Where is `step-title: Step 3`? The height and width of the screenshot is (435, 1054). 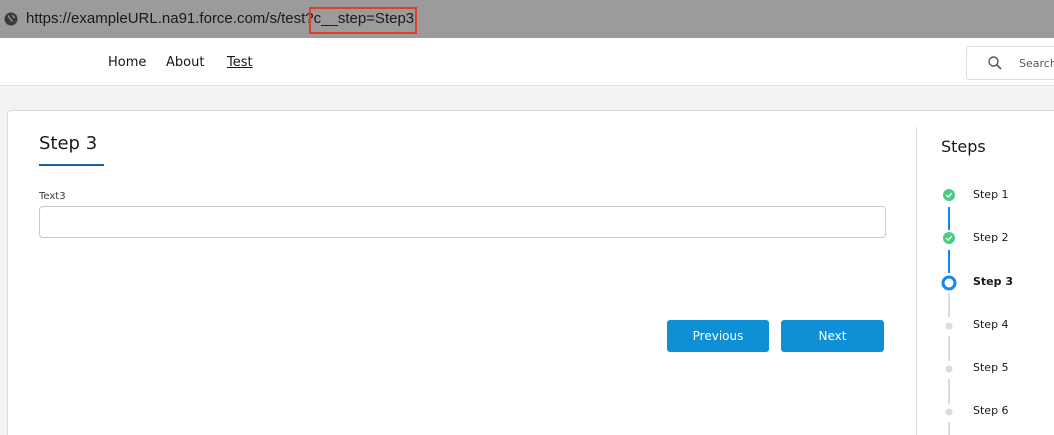 step-title: Step 3 is located at coordinates (68, 143).